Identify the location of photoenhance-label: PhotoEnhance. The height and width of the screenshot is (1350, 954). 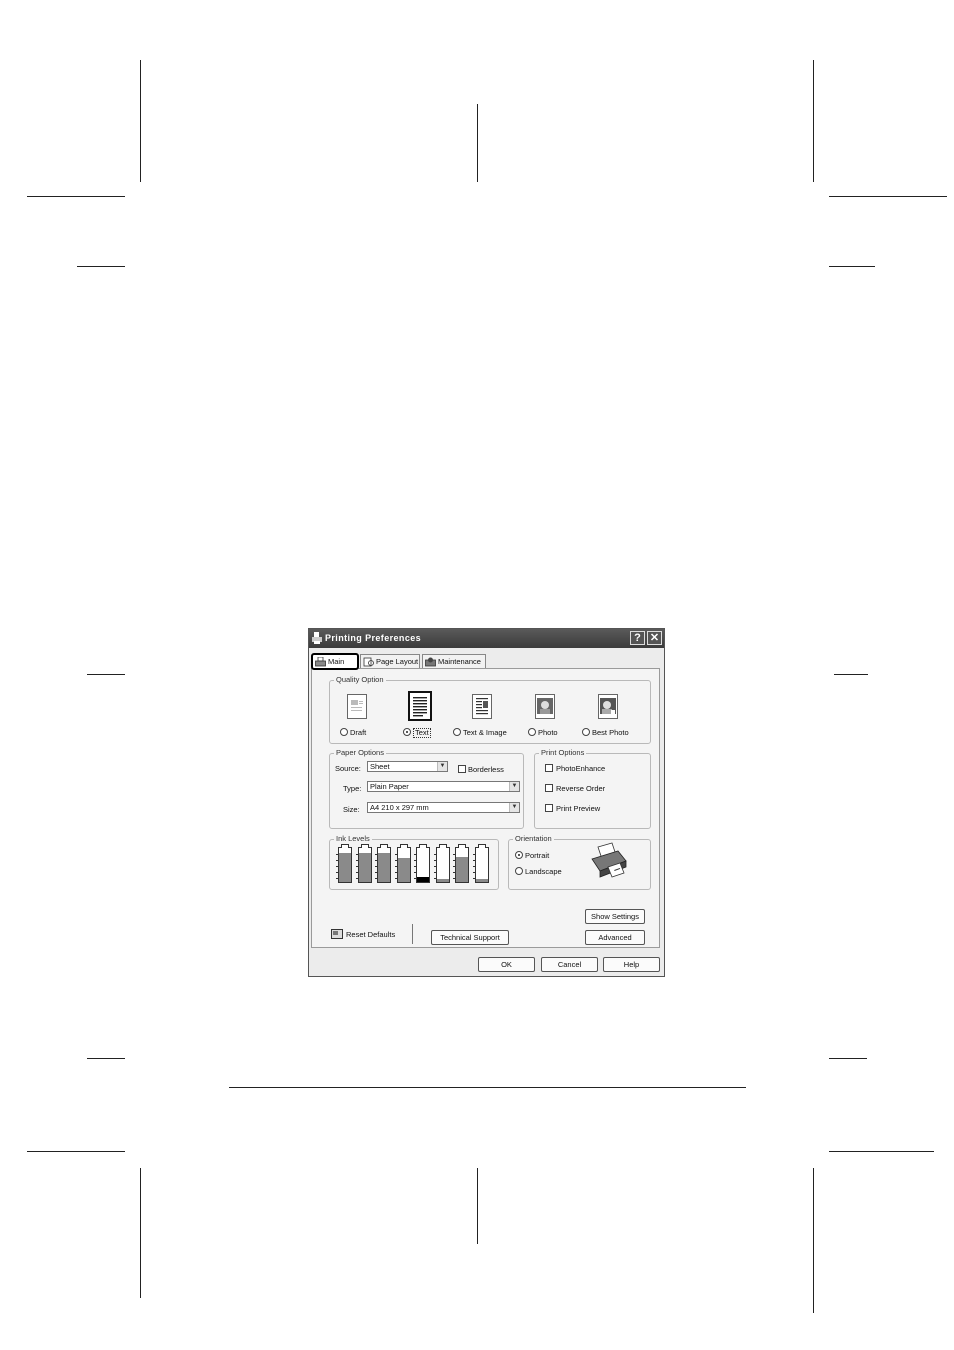
(581, 768).